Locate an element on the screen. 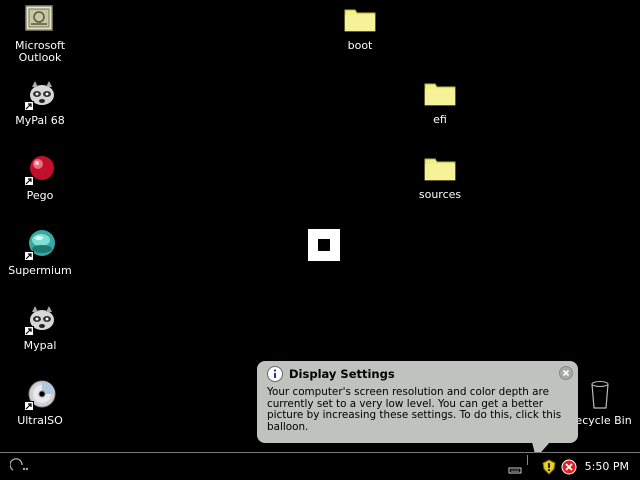 The image size is (640, 480). info-icon is located at coordinates (275, 374).